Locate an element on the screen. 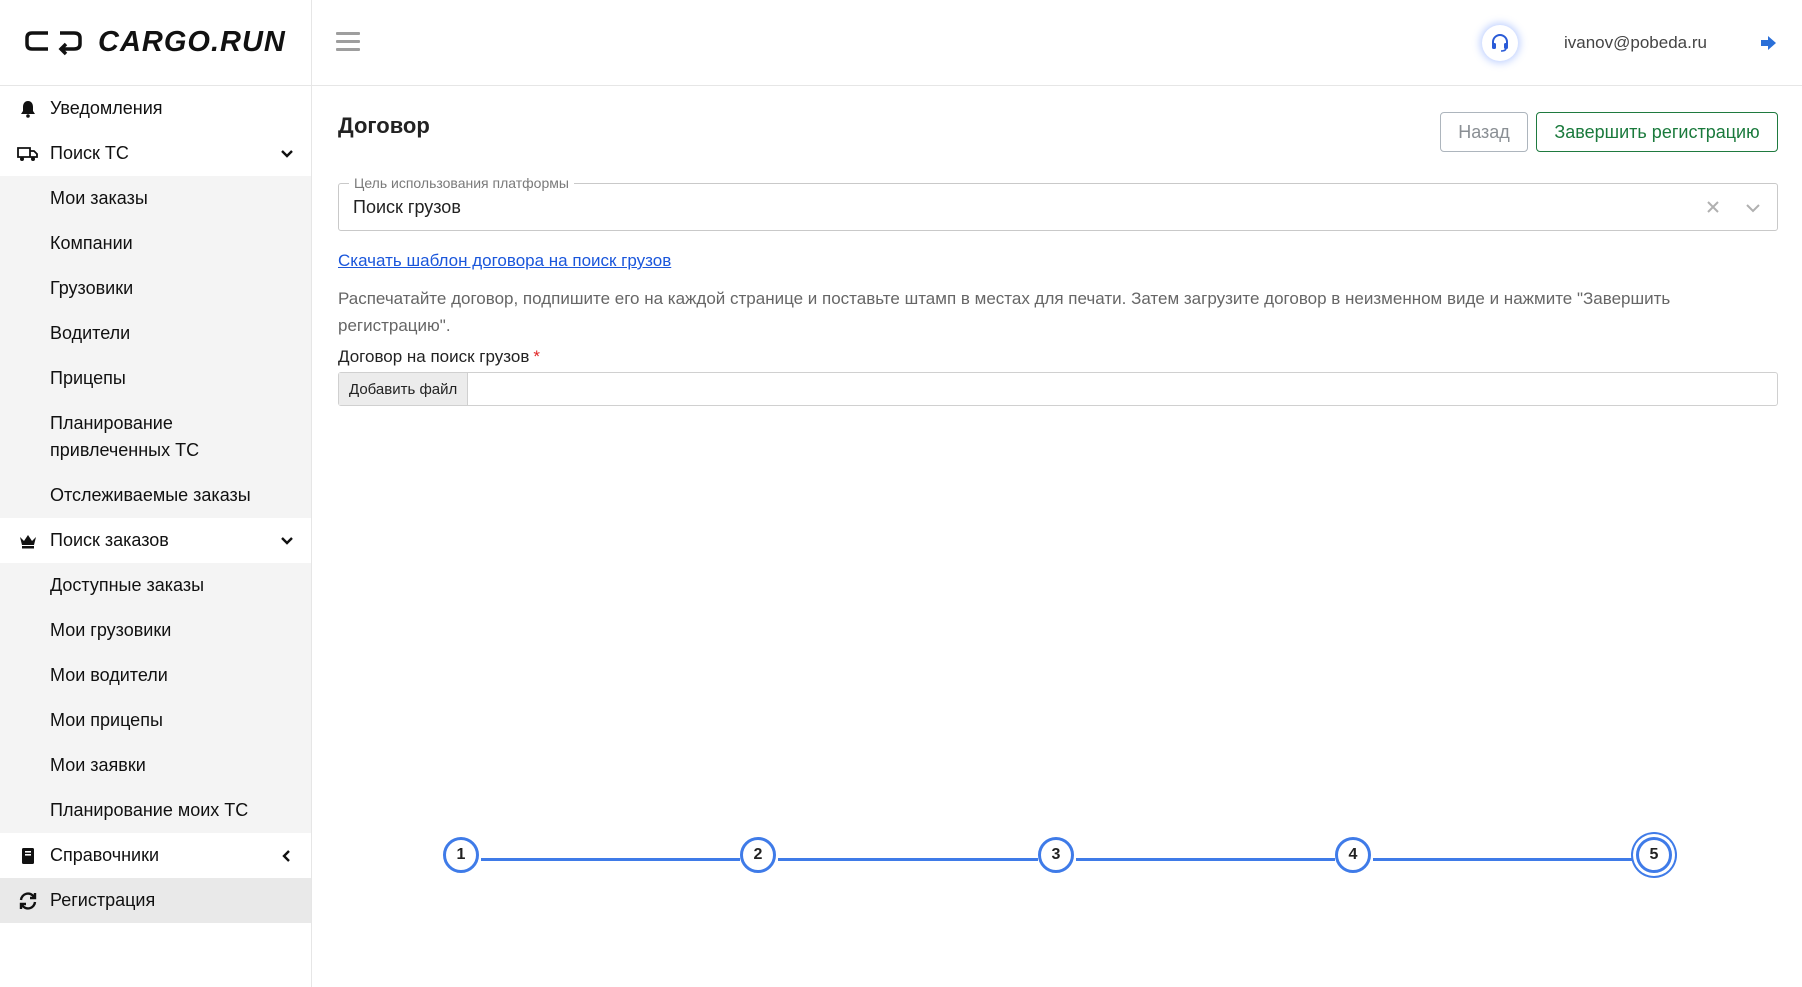 The image size is (1802, 987). clear-icon is located at coordinates (1713, 207).